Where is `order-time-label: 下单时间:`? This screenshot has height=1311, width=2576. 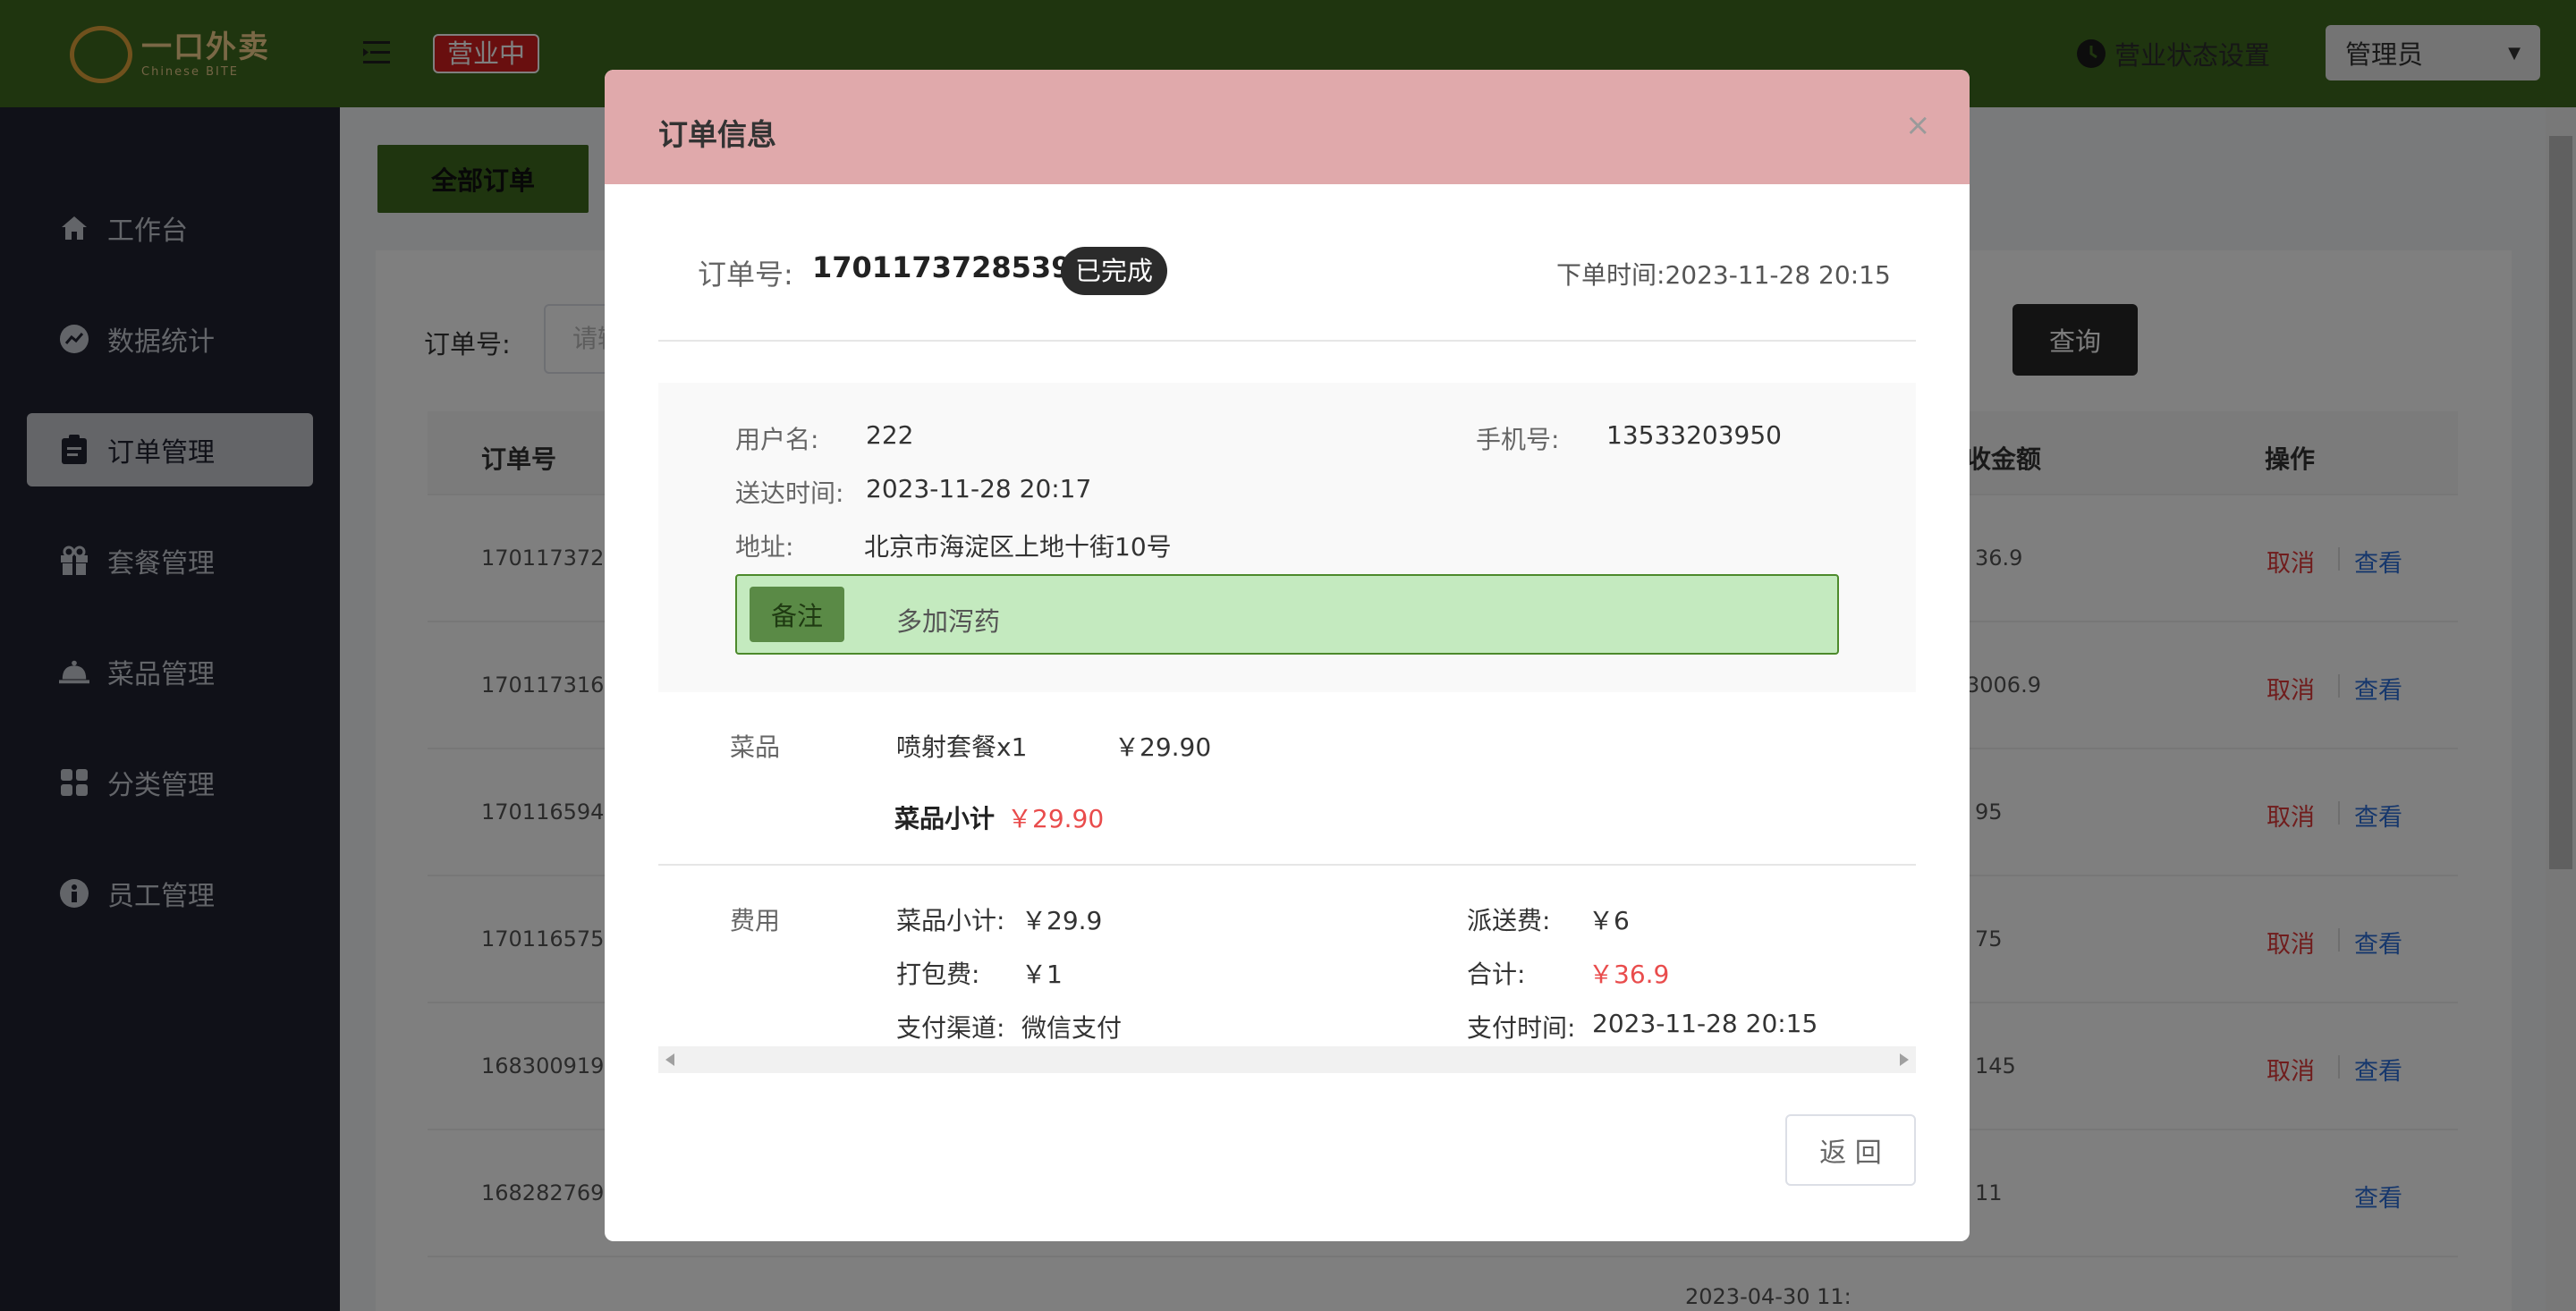 order-time-label: 下单时间: is located at coordinates (1610, 275).